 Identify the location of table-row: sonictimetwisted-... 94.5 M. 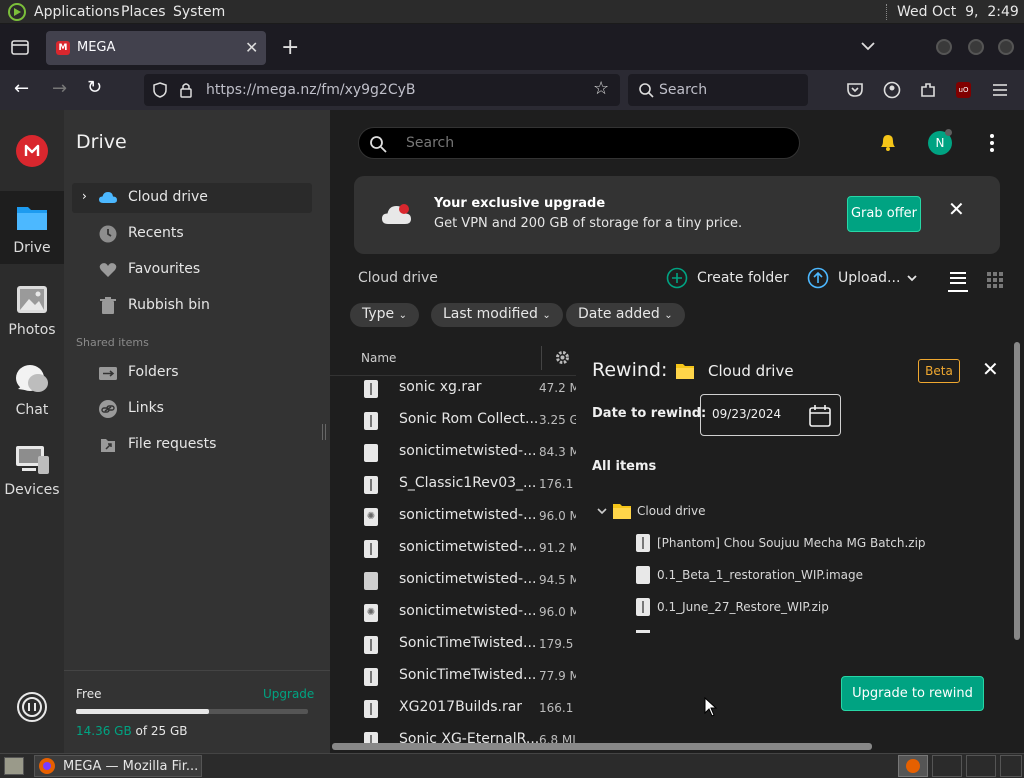
(455, 580).